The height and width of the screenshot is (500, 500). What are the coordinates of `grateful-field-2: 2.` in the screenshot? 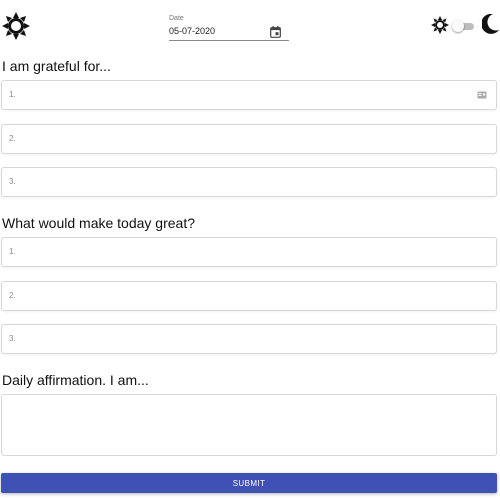 It's located at (249, 139).